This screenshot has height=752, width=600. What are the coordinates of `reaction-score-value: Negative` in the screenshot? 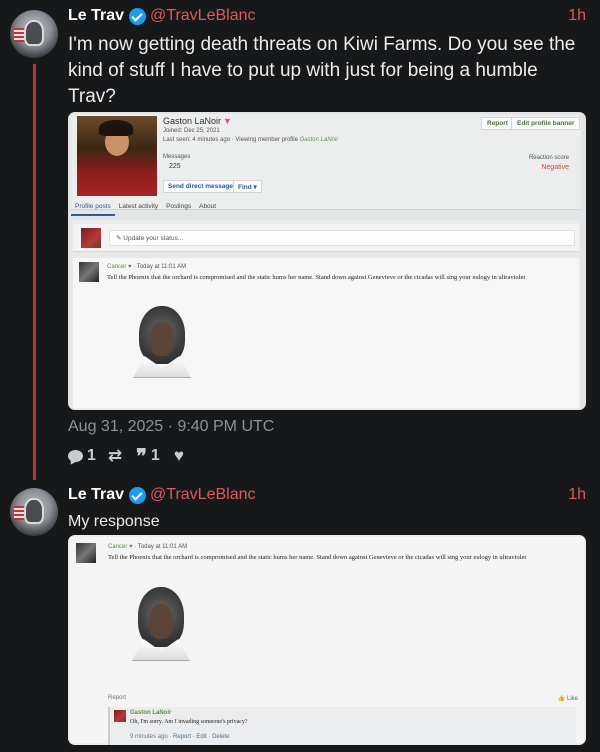 It's located at (555, 167).